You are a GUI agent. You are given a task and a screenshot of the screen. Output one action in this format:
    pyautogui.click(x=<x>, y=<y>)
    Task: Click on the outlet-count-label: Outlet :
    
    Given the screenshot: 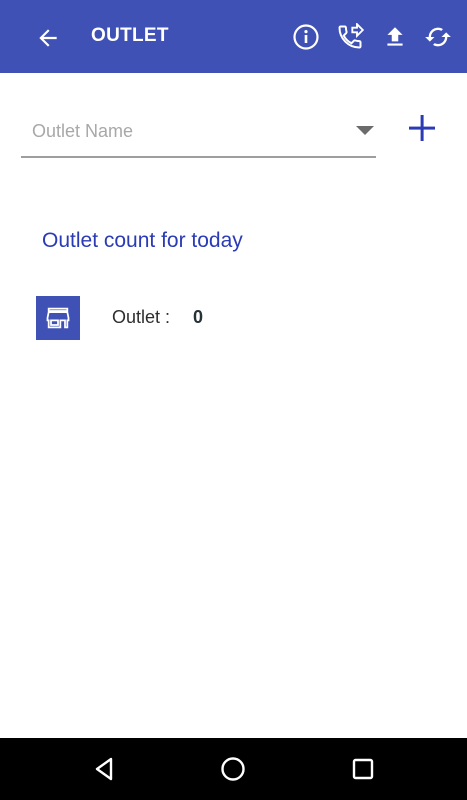 What is the action you would take?
    pyautogui.click(x=141, y=317)
    